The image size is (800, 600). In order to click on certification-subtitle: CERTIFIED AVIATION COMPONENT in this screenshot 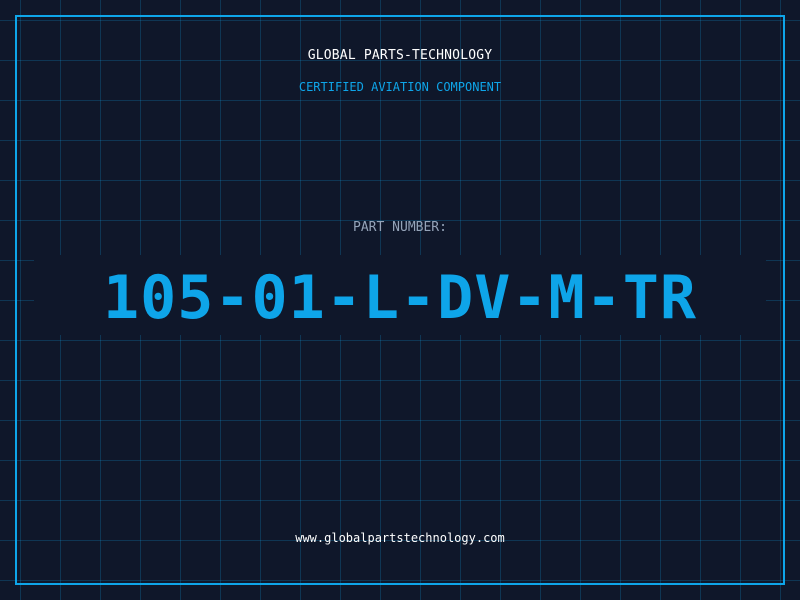, I will do `click(400, 87)`.